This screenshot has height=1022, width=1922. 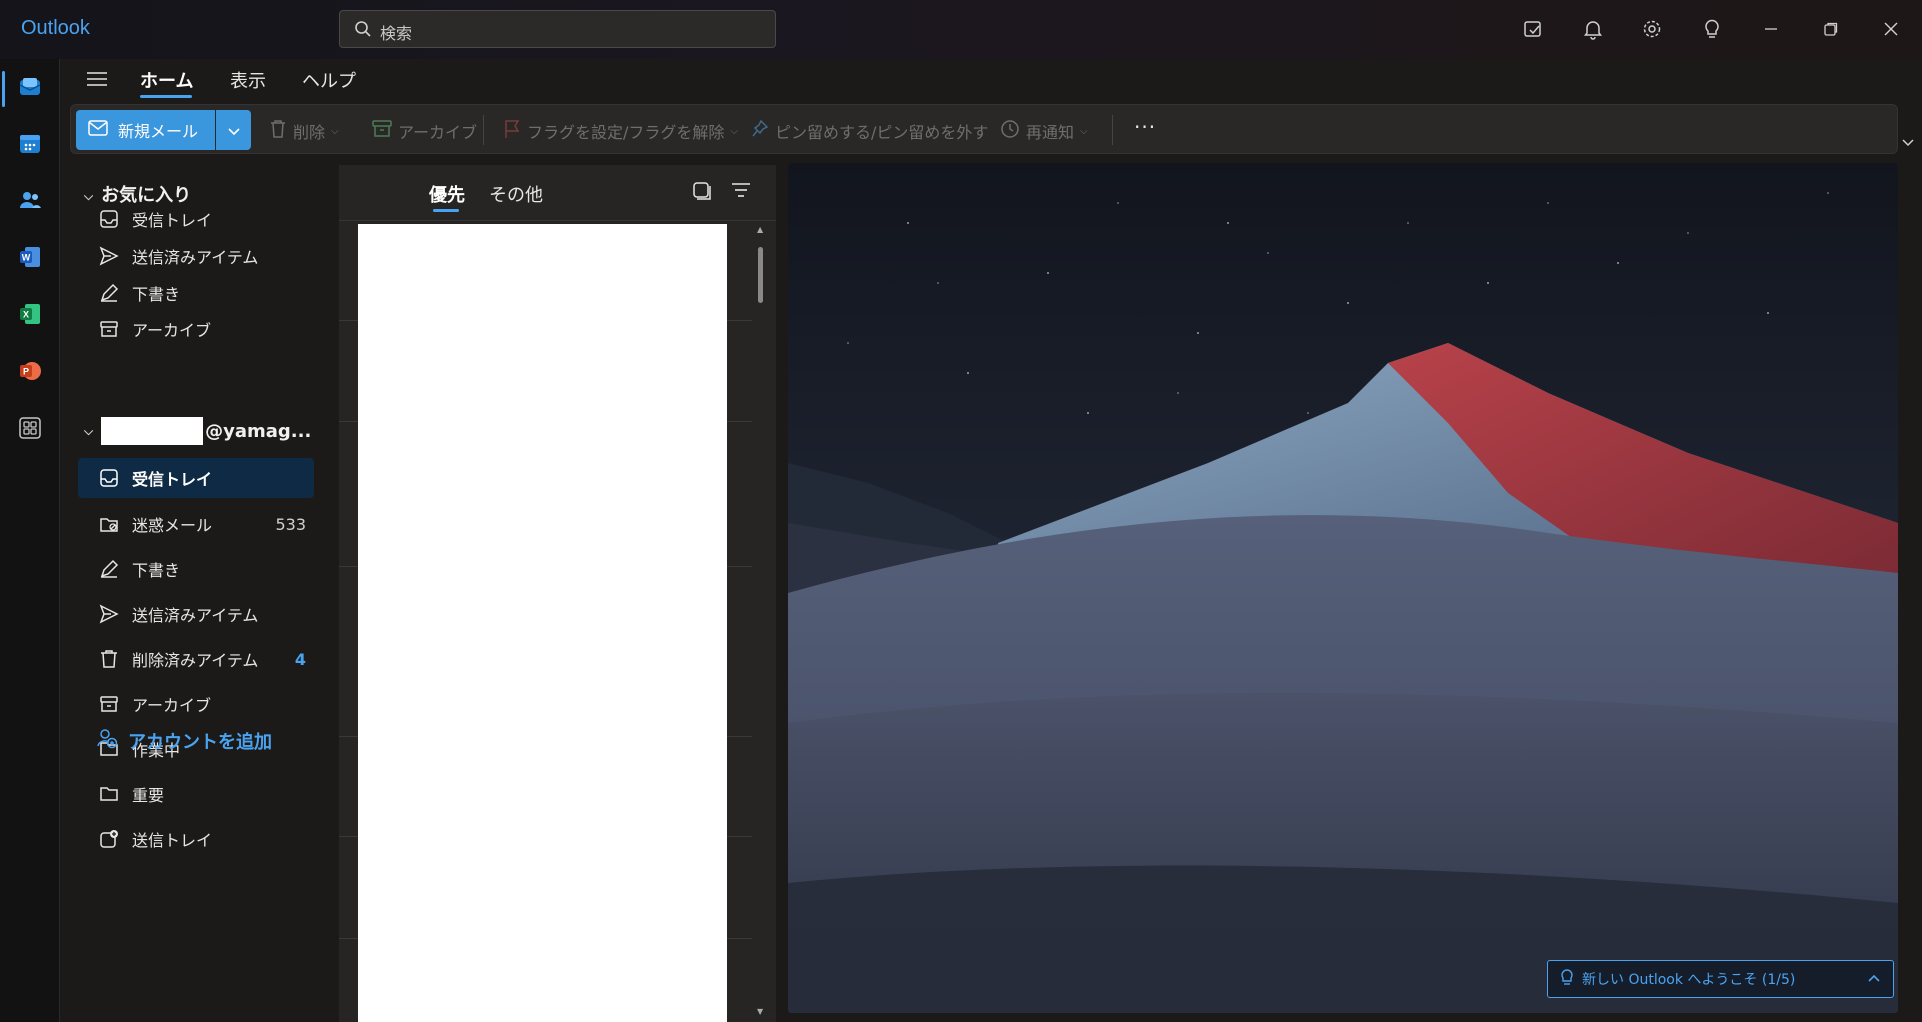 What do you see at coordinates (1593, 29) in the screenshot?
I see `bell-icon` at bounding box center [1593, 29].